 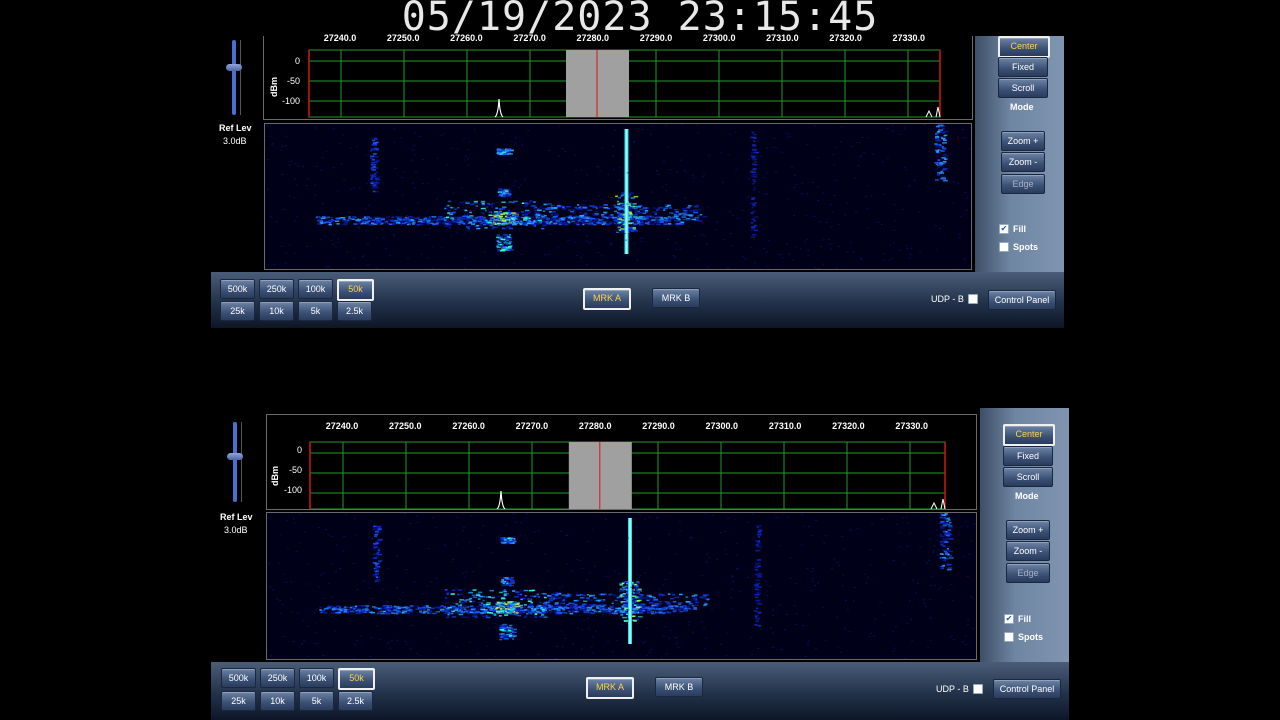 What do you see at coordinates (626, 191) in the screenshot?
I see `carrier-line-core` at bounding box center [626, 191].